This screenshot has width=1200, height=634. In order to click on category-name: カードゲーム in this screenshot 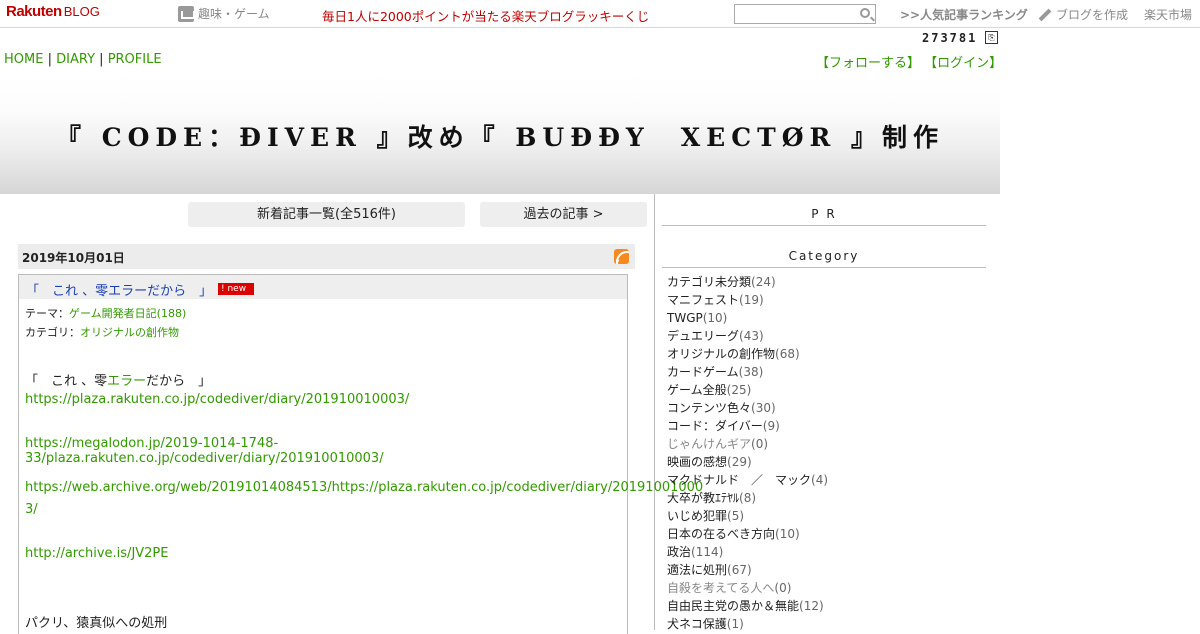, I will do `click(703, 372)`.